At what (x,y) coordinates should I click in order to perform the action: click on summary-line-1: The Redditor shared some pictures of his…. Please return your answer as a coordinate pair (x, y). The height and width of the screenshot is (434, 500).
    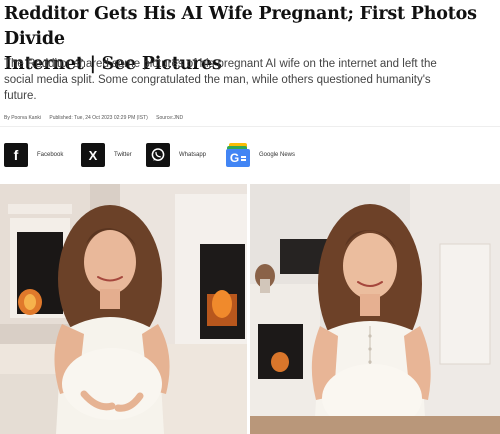
    Looking at the image, I should click on (220, 64).